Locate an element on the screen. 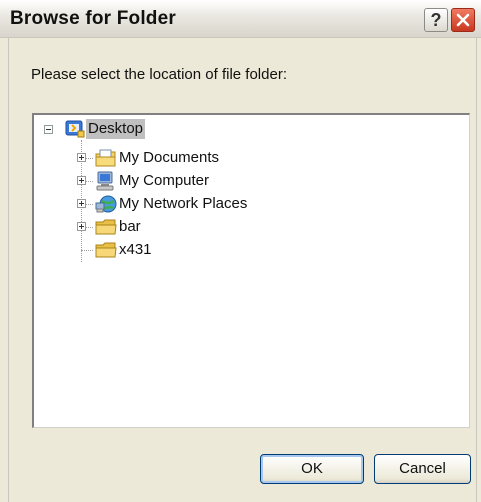 This screenshot has height=502, width=481. cancel-button: Cancel is located at coordinates (422, 469).